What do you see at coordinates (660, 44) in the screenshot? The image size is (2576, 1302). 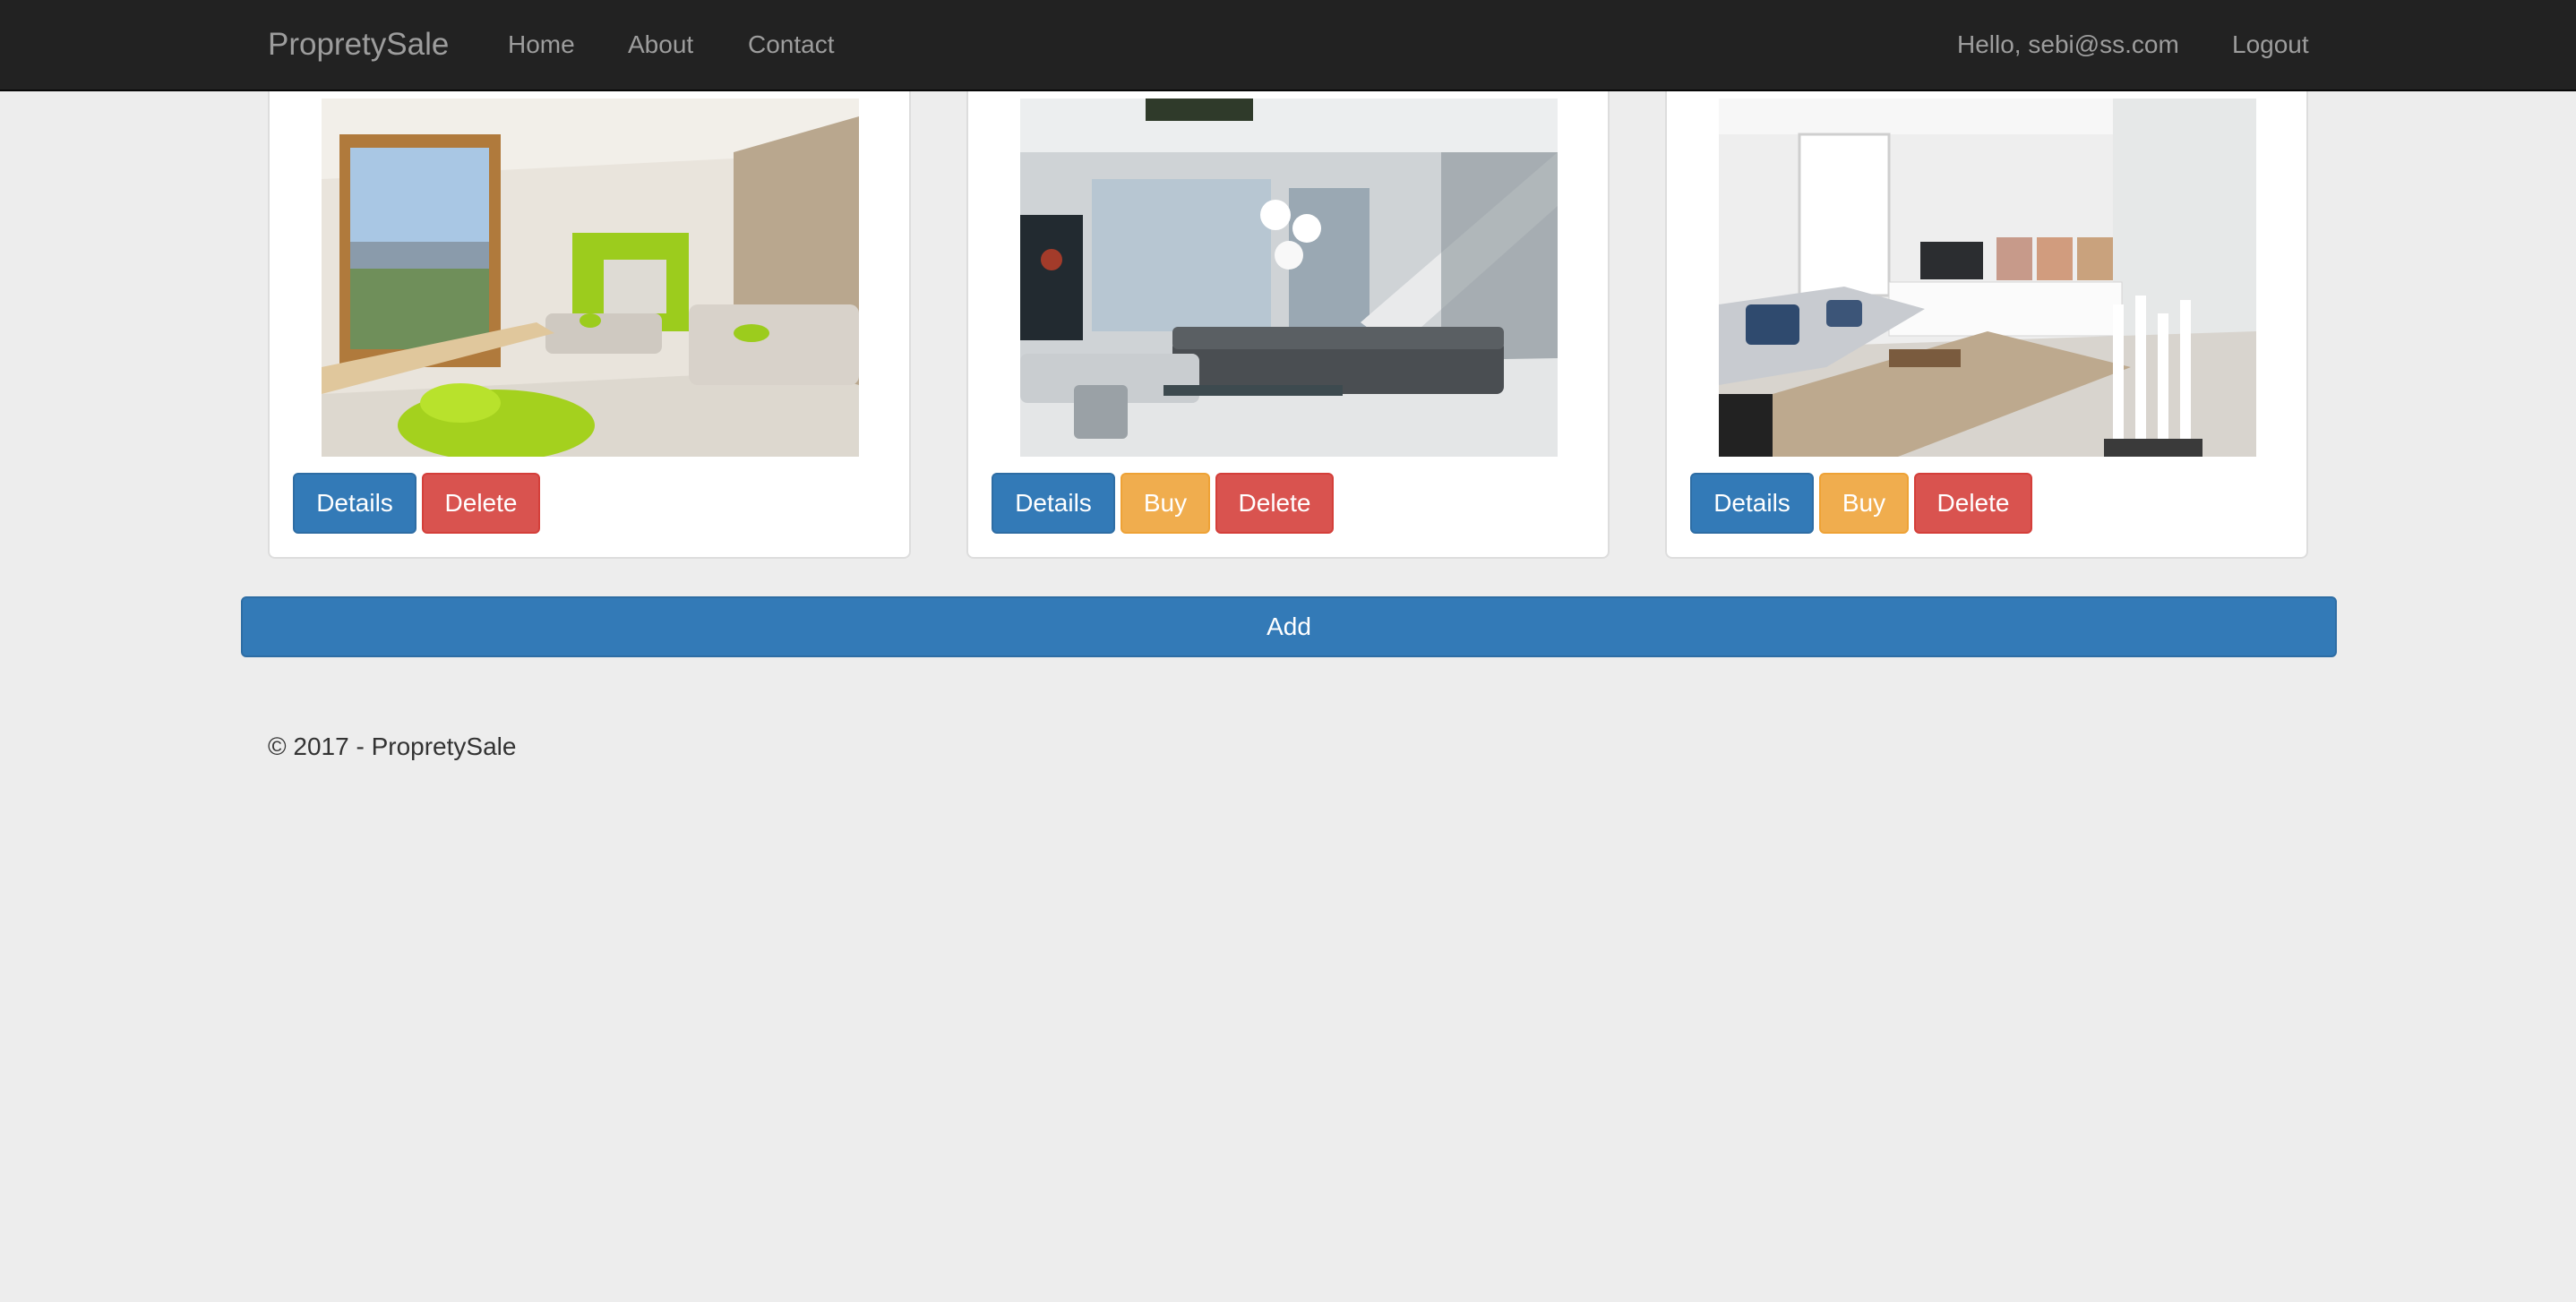 I see `nav-about-link: About` at bounding box center [660, 44].